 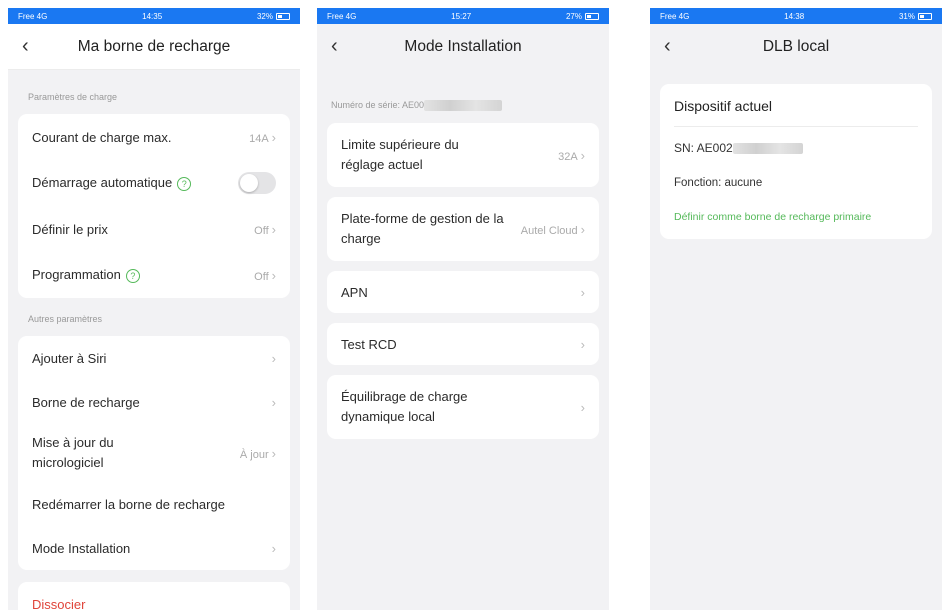 I want to click on row-value: Autel Cloud, so click(x=549, y=230).